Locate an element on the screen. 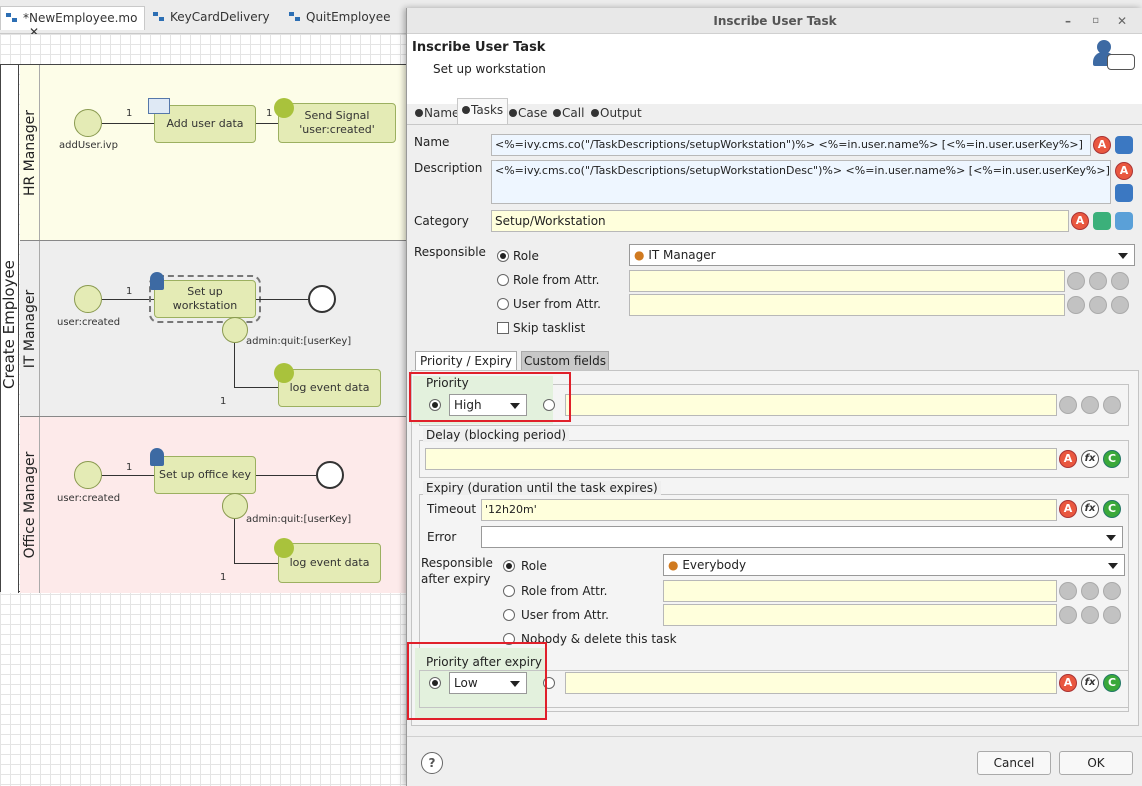  resp-after-label: Responsible is located at coordinates (457, 563).